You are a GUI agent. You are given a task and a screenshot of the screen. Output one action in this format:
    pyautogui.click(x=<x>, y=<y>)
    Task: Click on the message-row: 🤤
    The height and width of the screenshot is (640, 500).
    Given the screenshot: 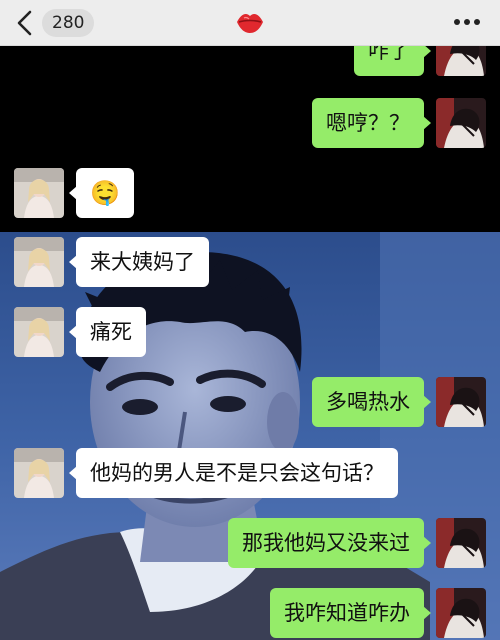 What is the action you would take?
    pyautogui.click(x=74, y=193)
    